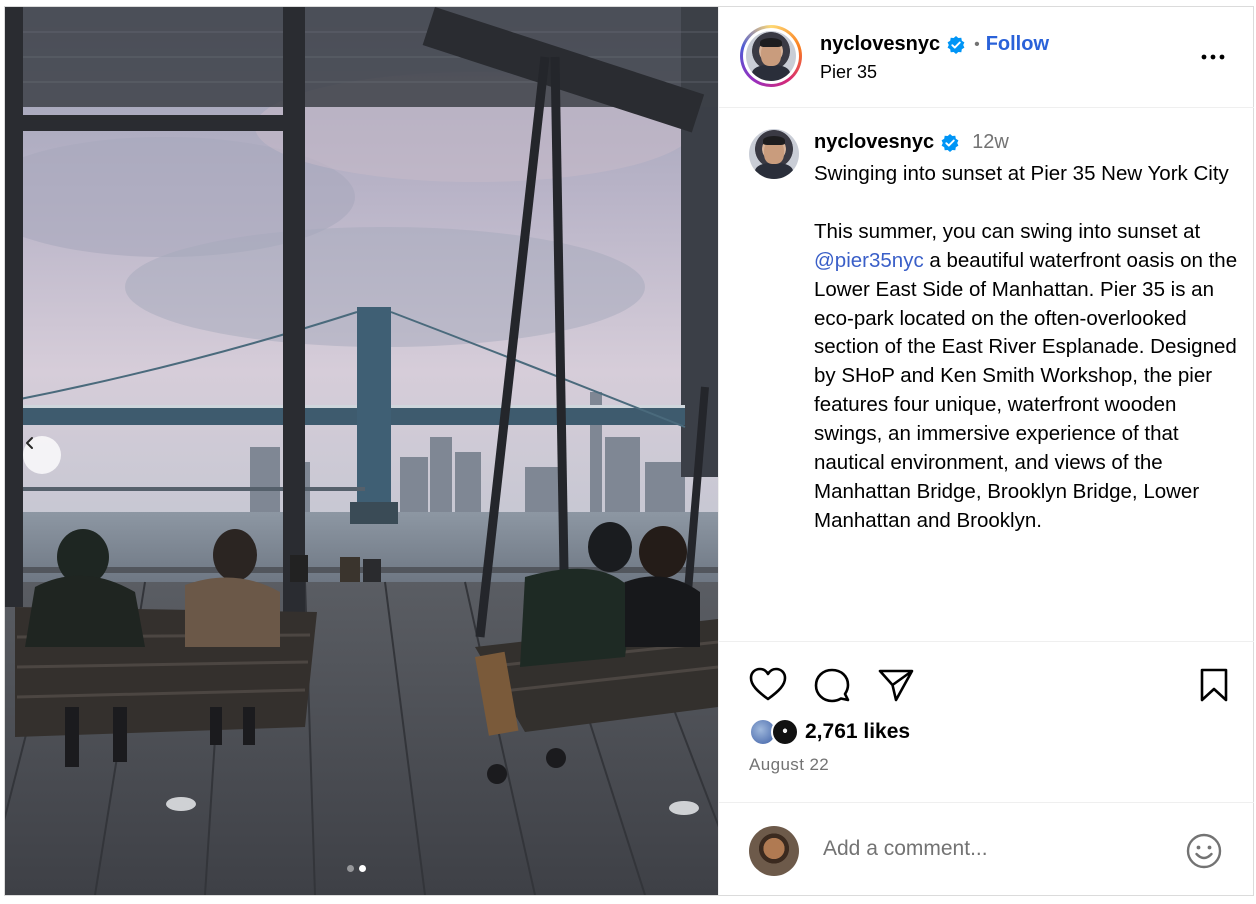 The image size is (1256, 904). I want to click on post-location: Pier 35, so click(848, 72).